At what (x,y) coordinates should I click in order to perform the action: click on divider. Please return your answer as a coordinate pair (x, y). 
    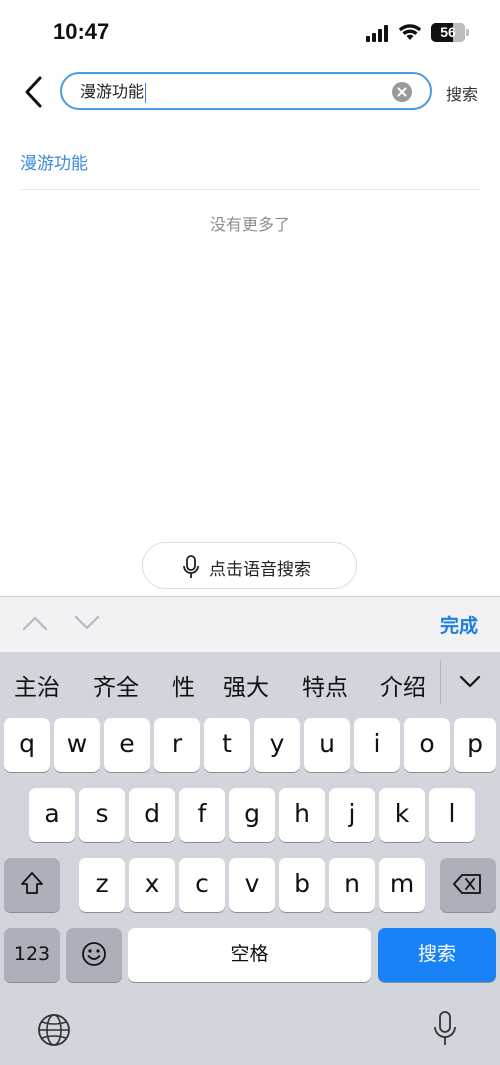
    Looking at the image, I should click on (250, 189).